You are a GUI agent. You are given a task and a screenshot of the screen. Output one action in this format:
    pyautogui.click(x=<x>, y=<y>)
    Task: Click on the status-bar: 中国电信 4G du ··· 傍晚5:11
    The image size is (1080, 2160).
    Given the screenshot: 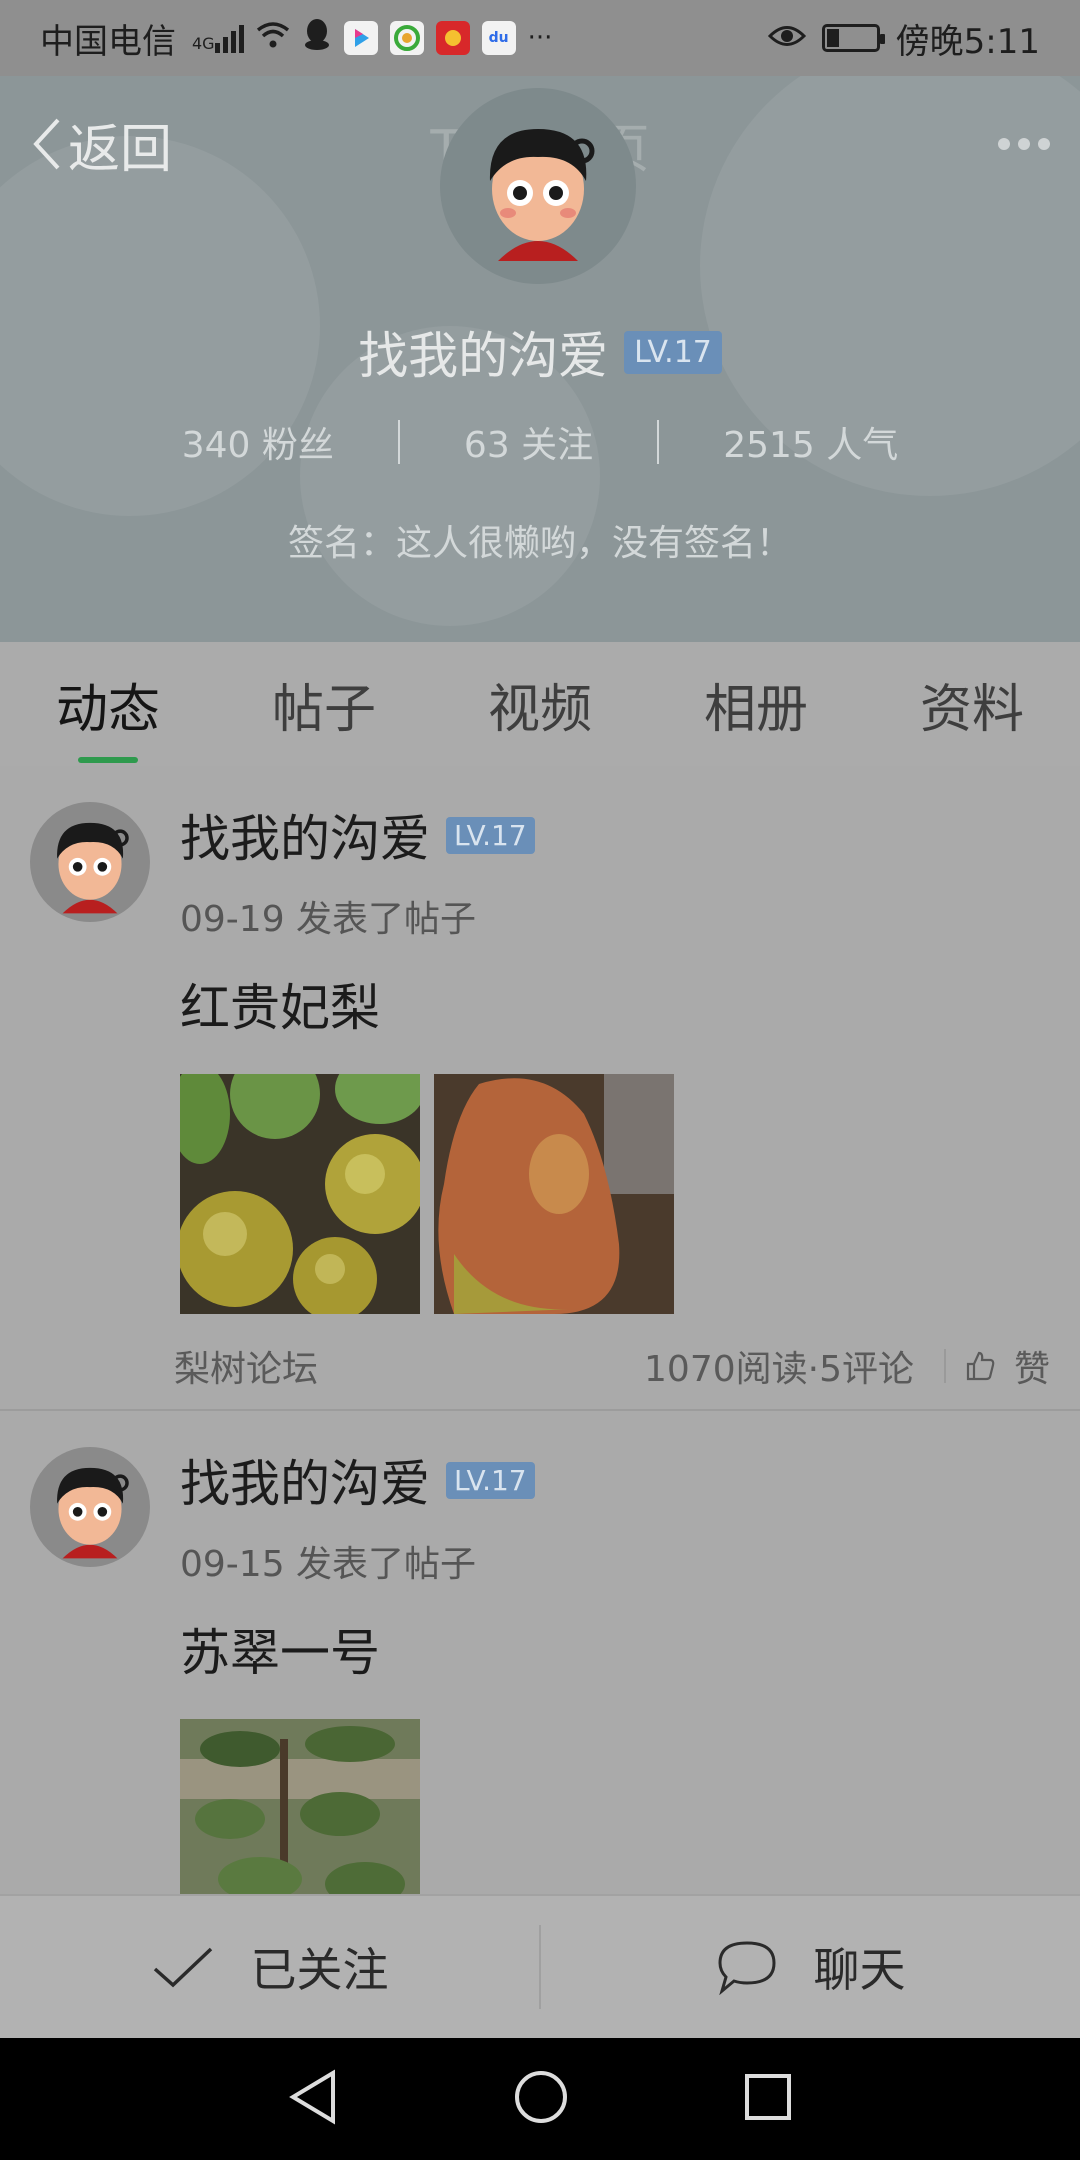 What is the action you would take?
    pyautogui.click(x=540, y=38)
    